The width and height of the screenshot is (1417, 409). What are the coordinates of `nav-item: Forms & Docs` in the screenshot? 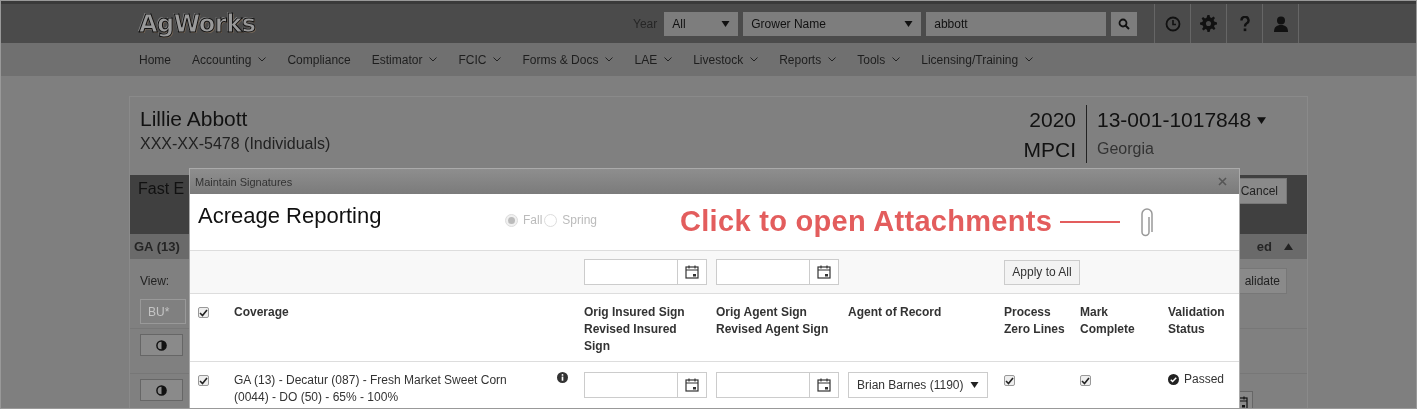 It's located at (568, 59).